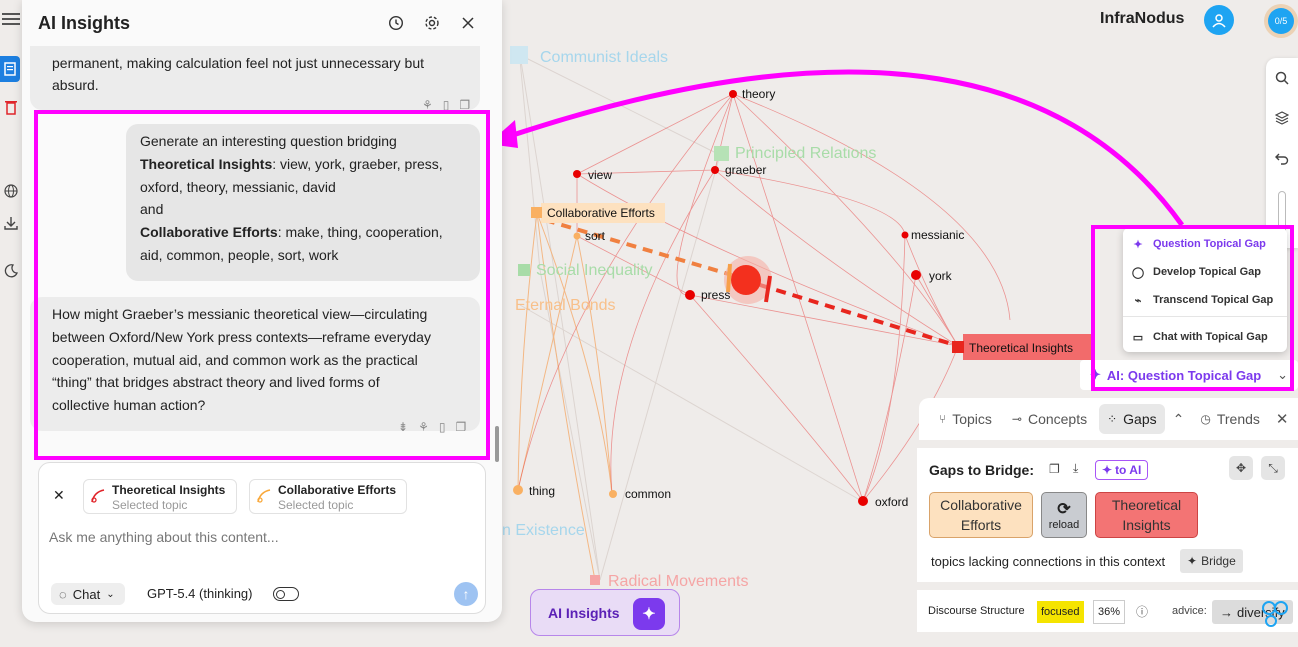 The width and height of the screenshot is (1298, 647). What do you see at coordinates (1140, 419) in the screenshot?
I see `tab-label: Gaps` at bounding box center [1140, 419].